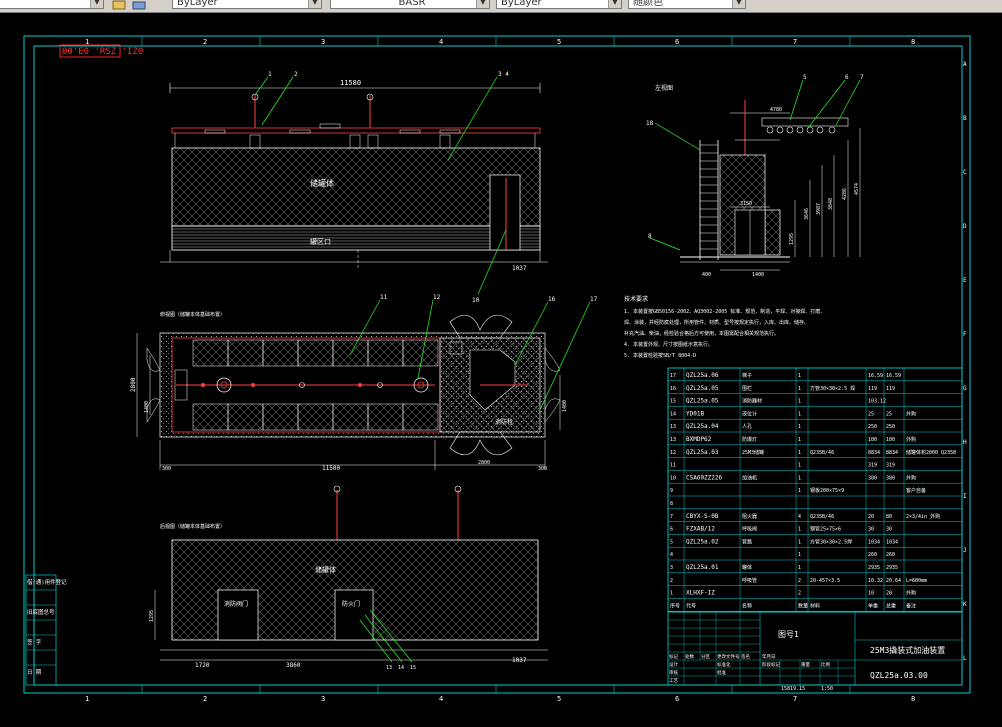  I want to click on bom-header: 序号, so click(675, 605).